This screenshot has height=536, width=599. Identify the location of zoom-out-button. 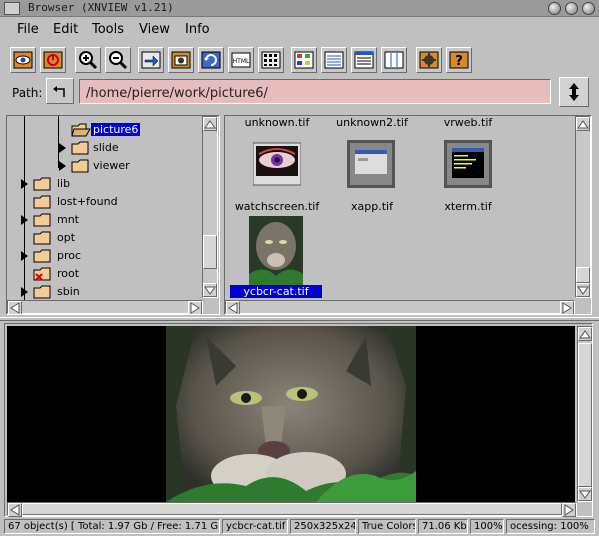
(118, 60).